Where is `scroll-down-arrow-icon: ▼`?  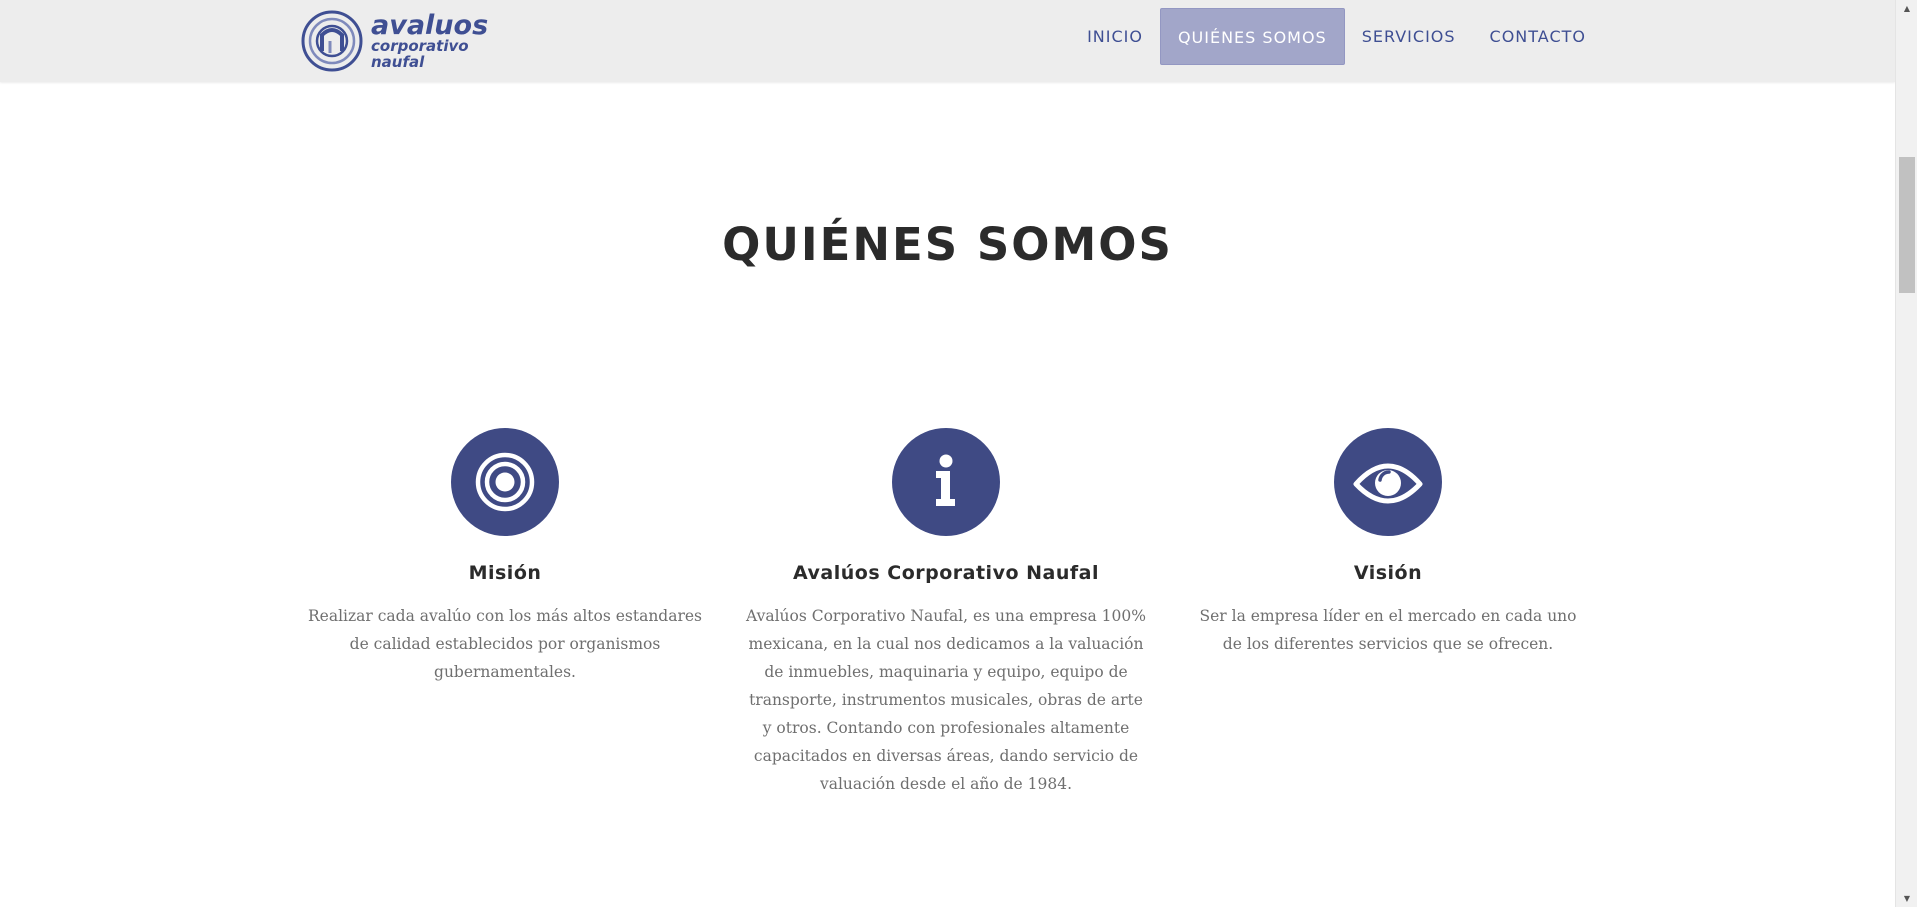 scroll-down-arrow-icon: ▼ is located at coordinates (1906, 898).